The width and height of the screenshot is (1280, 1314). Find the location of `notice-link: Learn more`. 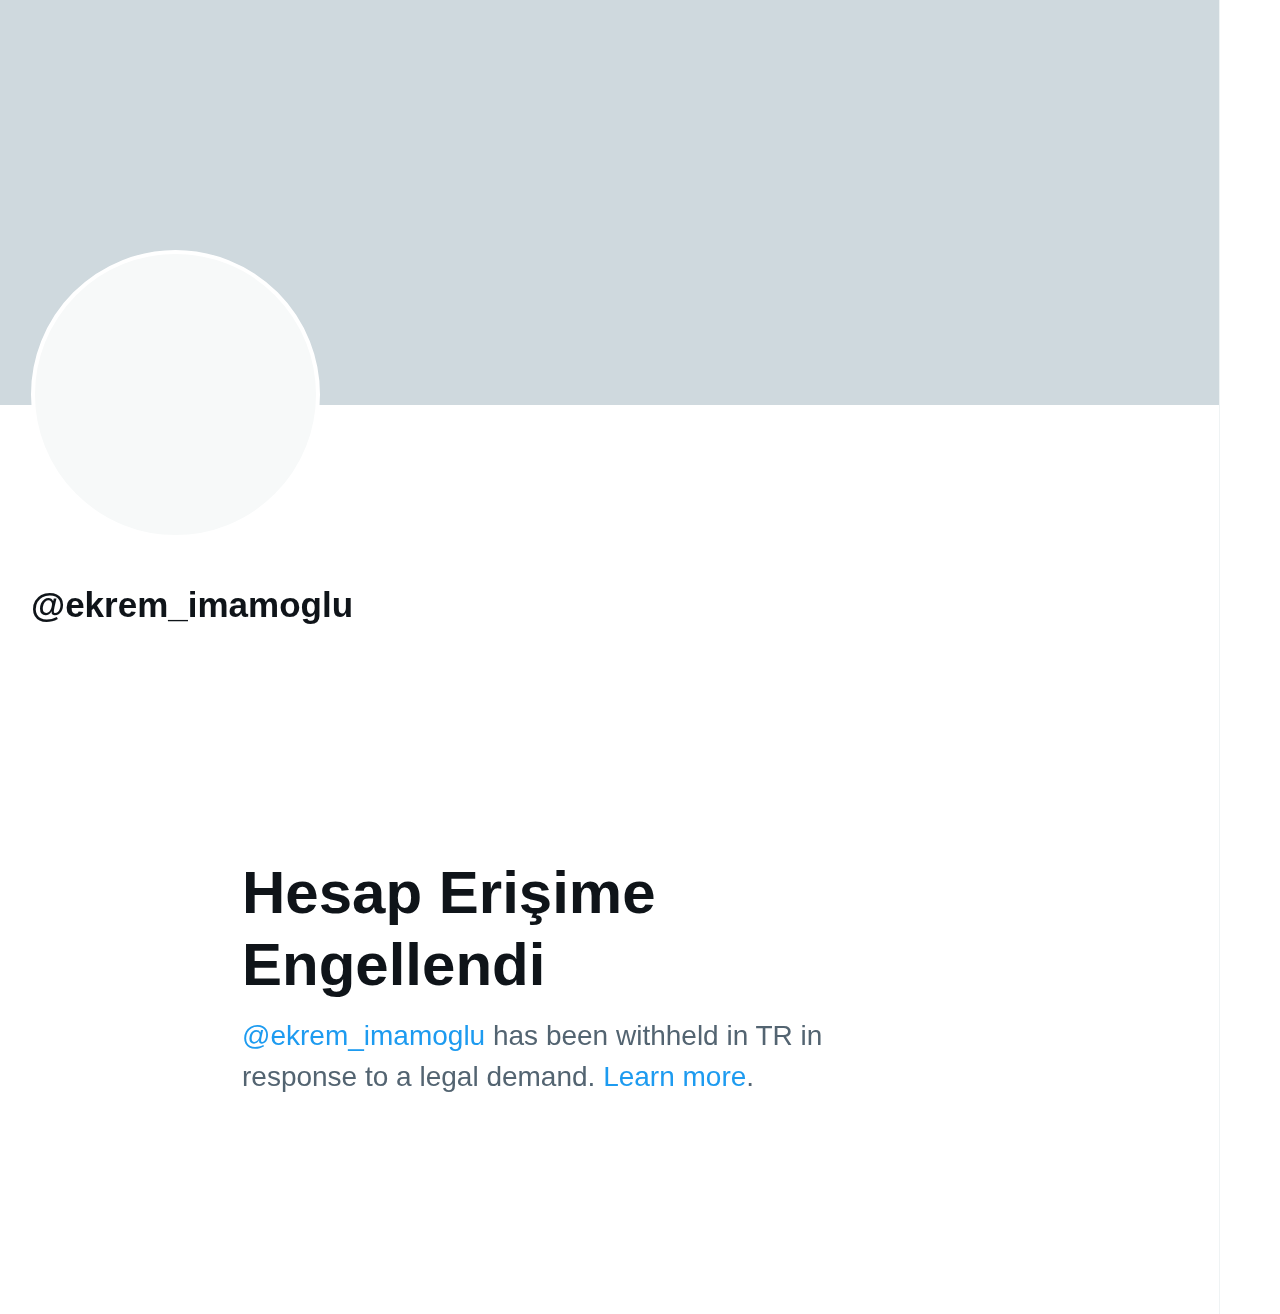

notice-link: Learn more is located at coordinates (675, 1076).